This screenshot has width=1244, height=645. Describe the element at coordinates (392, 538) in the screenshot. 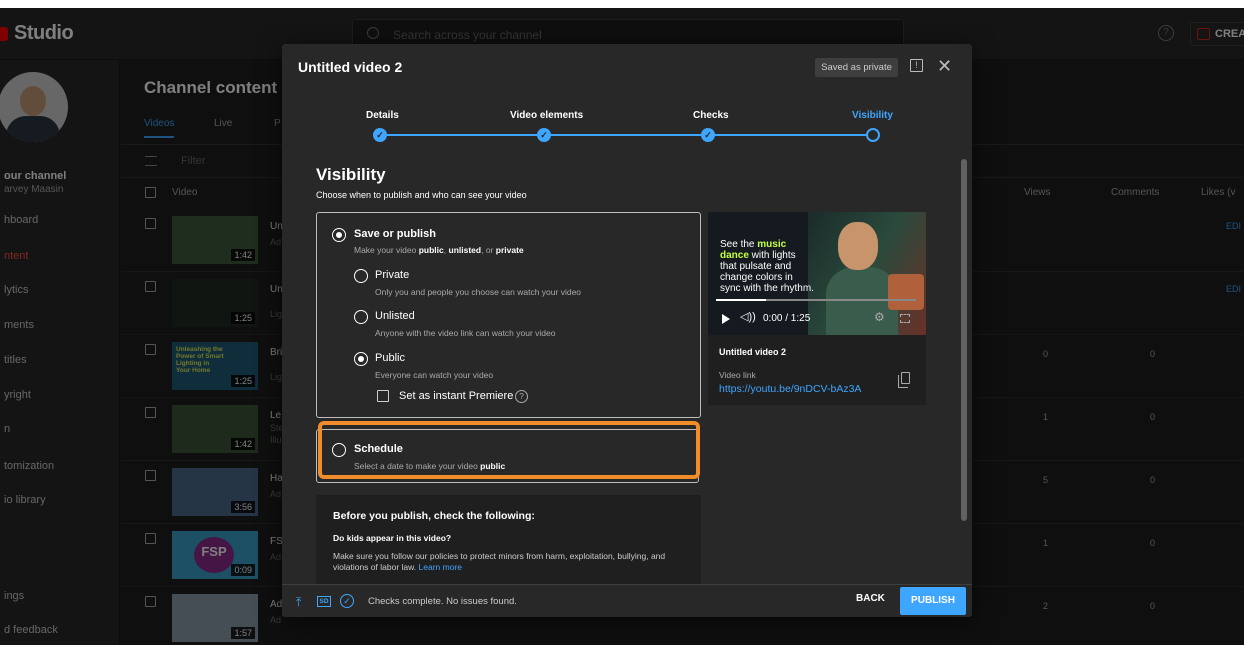

I see `kids-question: Do kids appear in this video?` at that location.